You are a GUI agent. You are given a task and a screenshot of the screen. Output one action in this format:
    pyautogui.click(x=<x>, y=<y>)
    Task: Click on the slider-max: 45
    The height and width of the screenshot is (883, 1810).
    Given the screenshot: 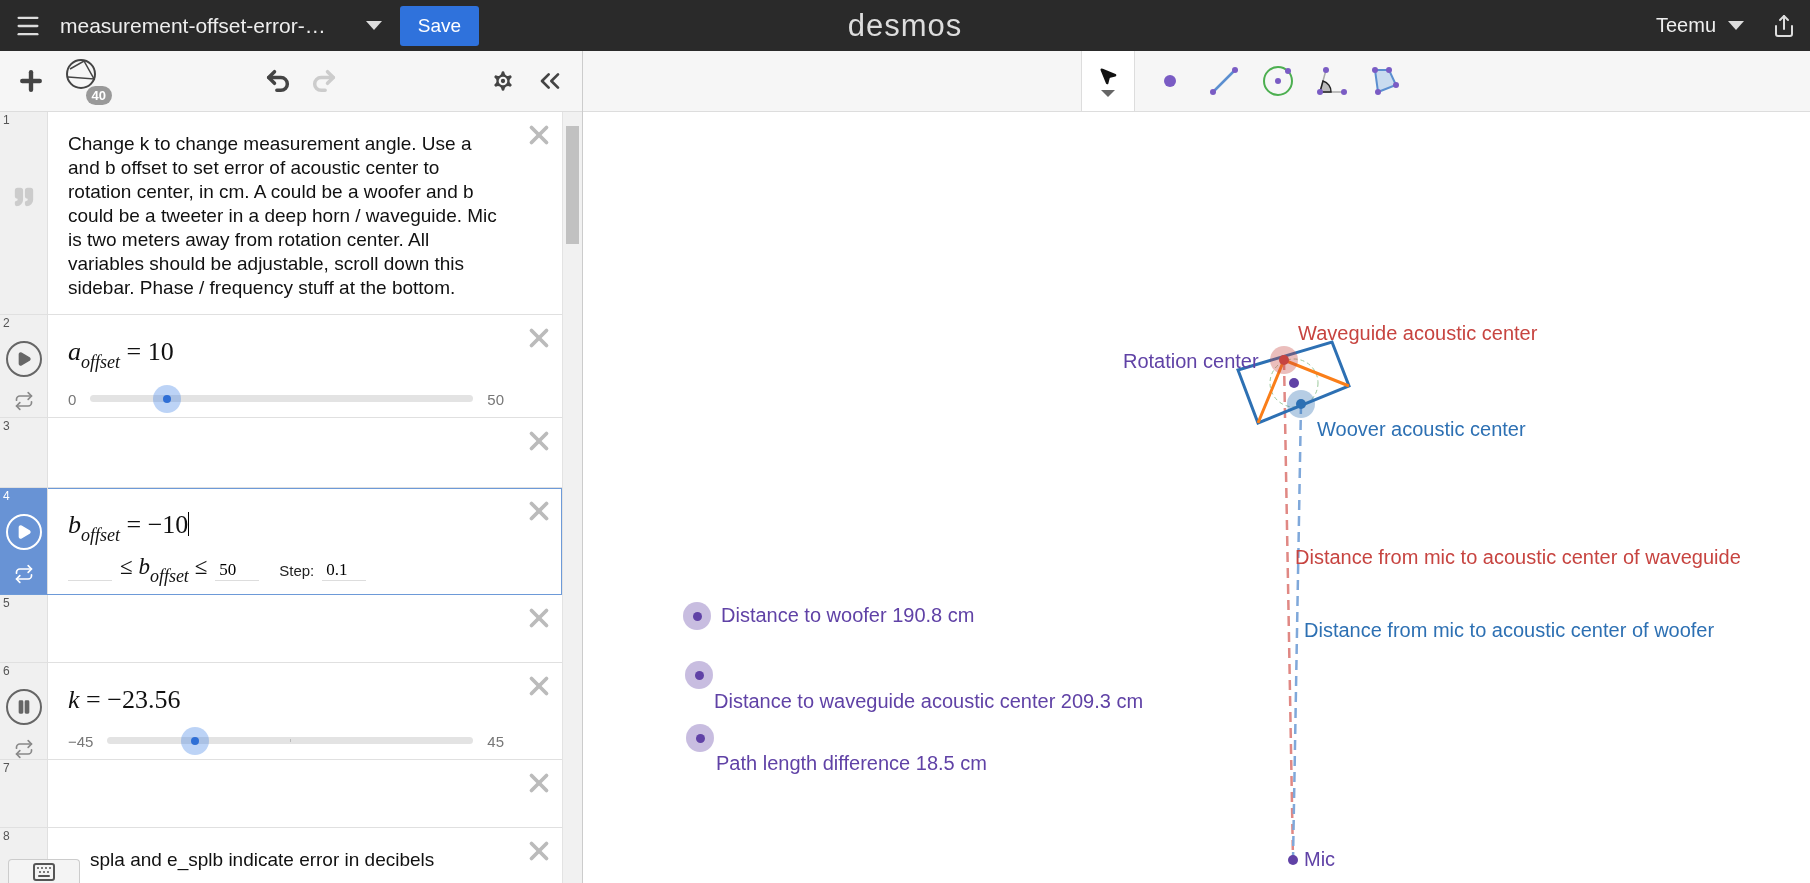 What is the action you would take?
    pyautogui.click(x=495, y=741)
    